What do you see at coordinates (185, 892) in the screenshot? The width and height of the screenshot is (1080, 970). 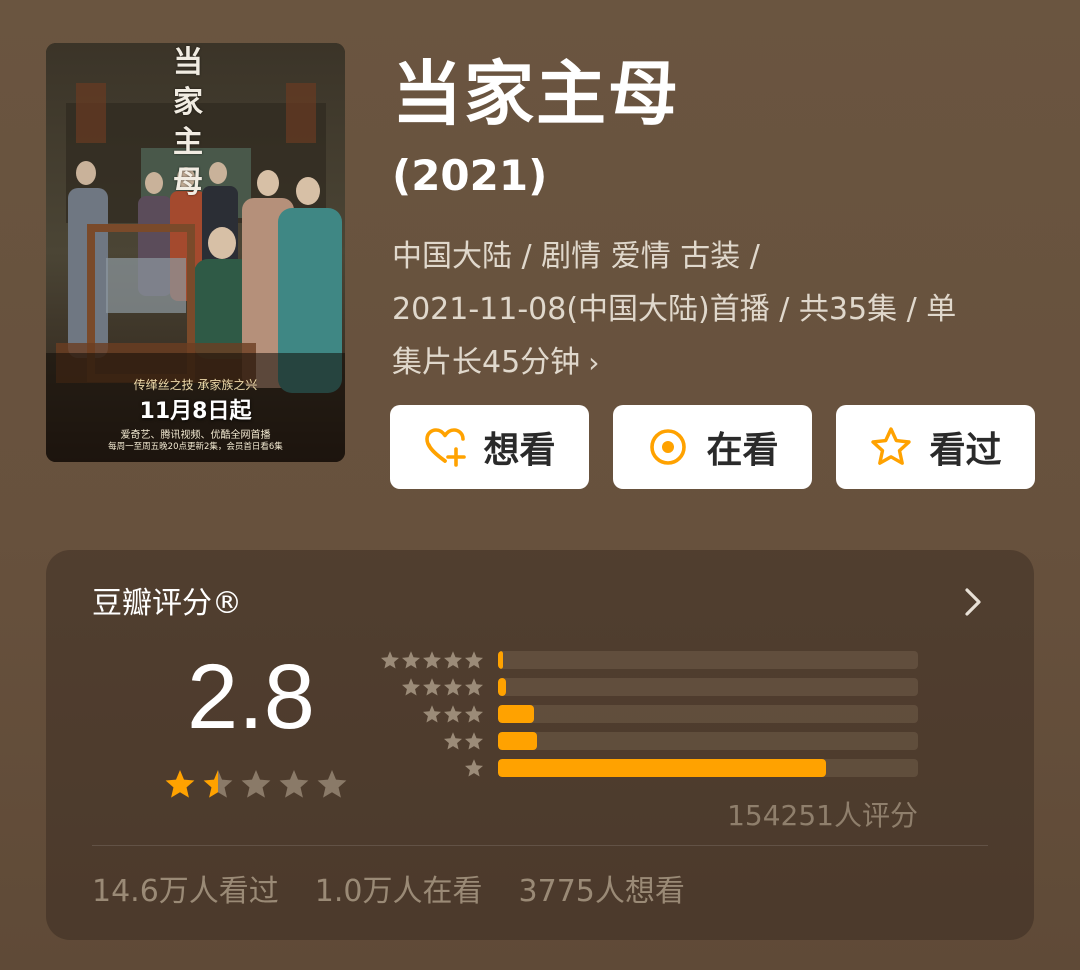 I see `watched-count: 14.6万人看过` at bounding box center [185, 892].